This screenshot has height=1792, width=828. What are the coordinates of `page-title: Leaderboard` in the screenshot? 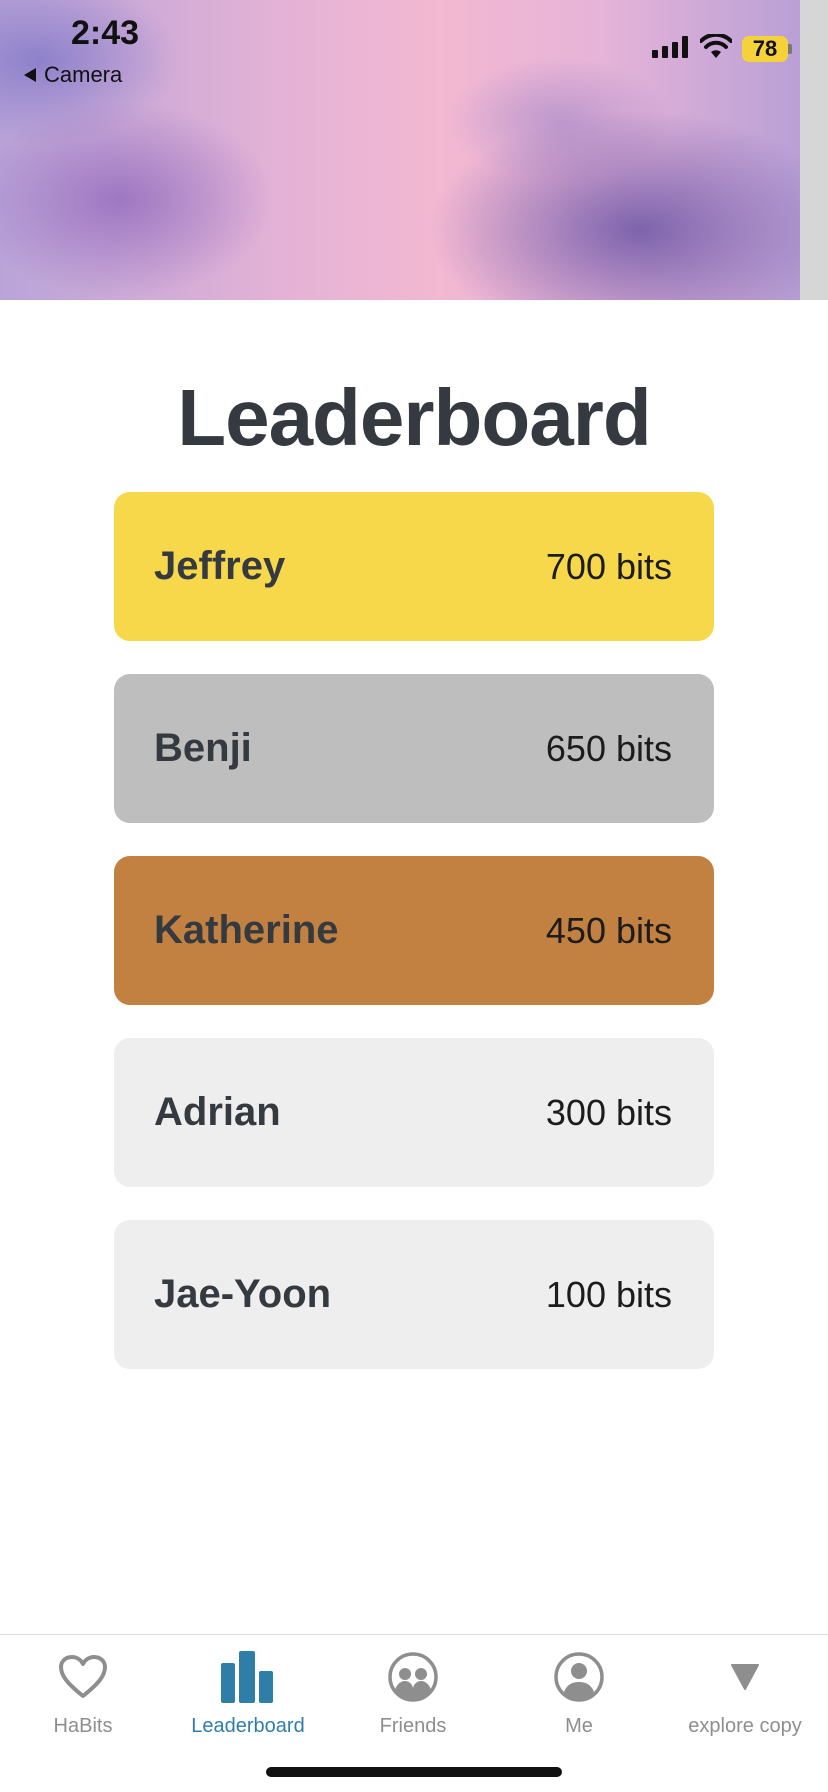 It's located at (414, 417).